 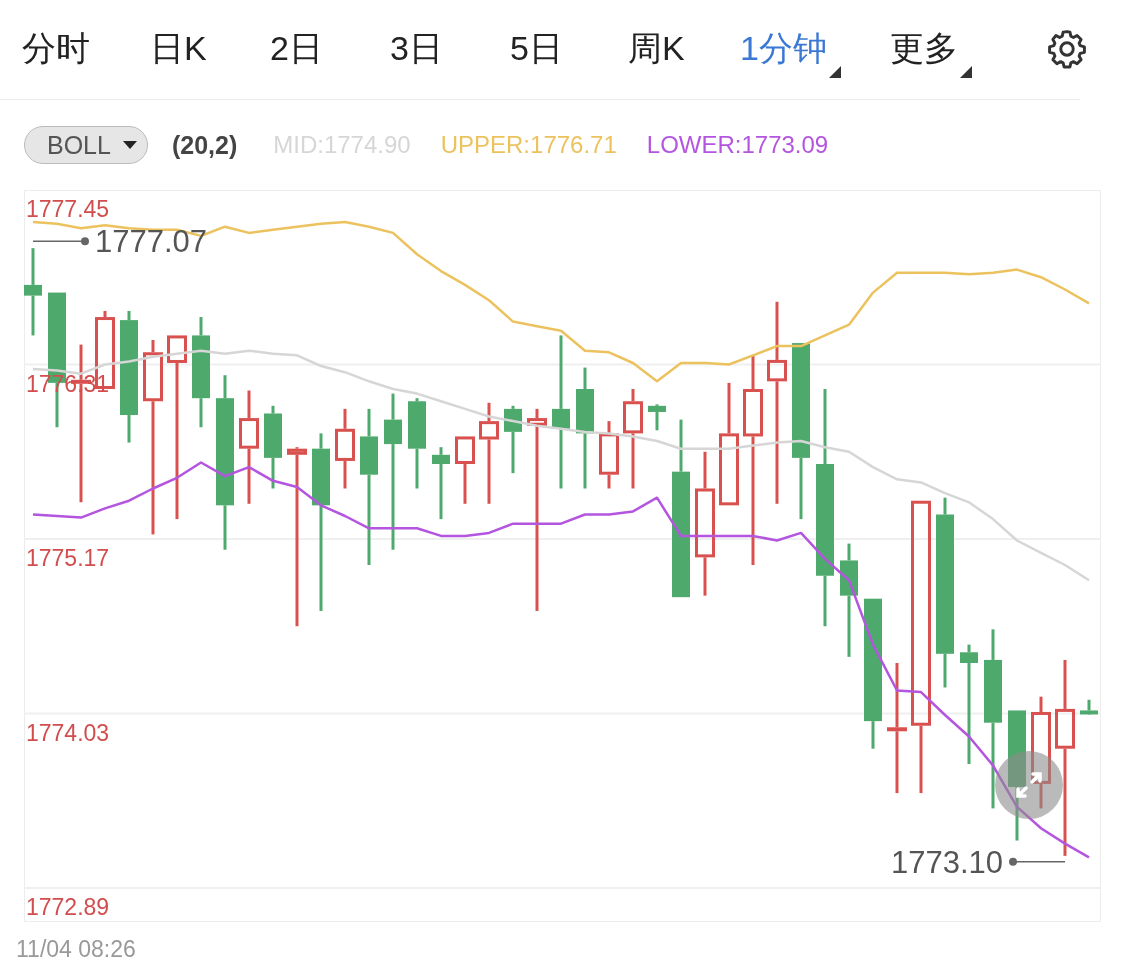 What do you see at coordinates (129, 145) in the screenshot?
I see `caret-icon` at bounding box center [129, 145].